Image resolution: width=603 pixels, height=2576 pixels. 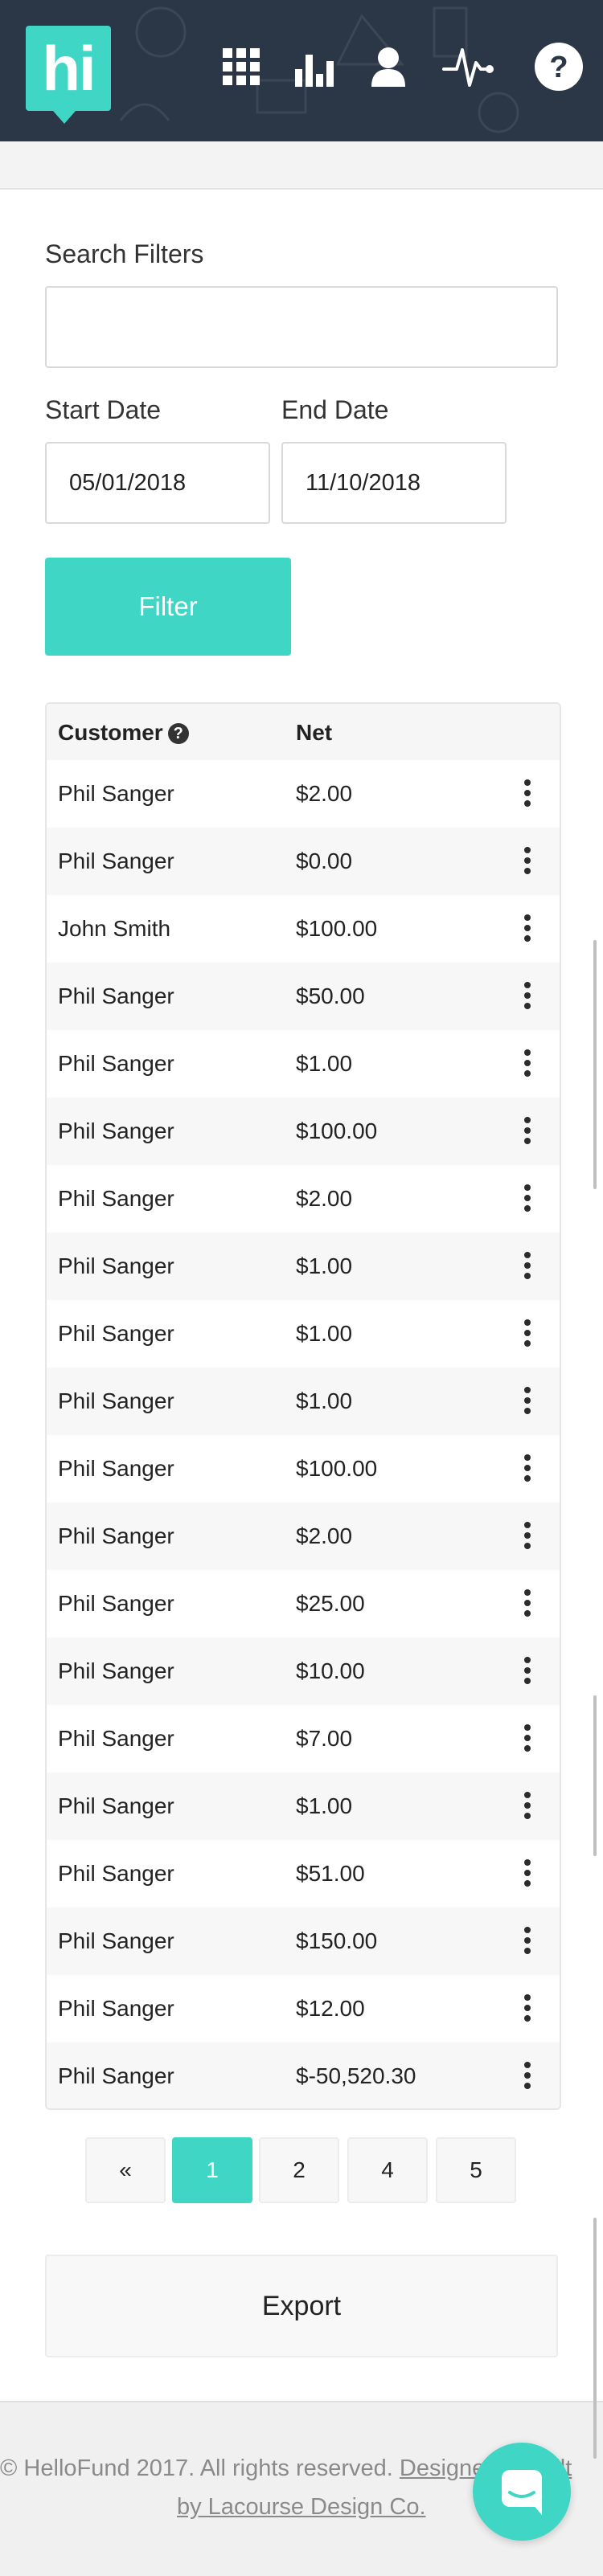 I want to click on net-column-header: Net, so click(x=314, y=733).